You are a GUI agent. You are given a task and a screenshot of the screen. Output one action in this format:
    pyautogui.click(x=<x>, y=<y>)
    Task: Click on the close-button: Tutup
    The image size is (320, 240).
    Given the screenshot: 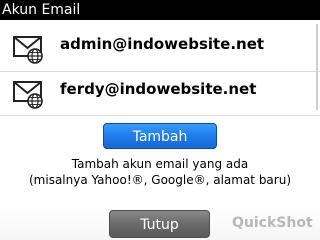 What is the action you would take?
    pyautogui.click(x=159, y=224)
    